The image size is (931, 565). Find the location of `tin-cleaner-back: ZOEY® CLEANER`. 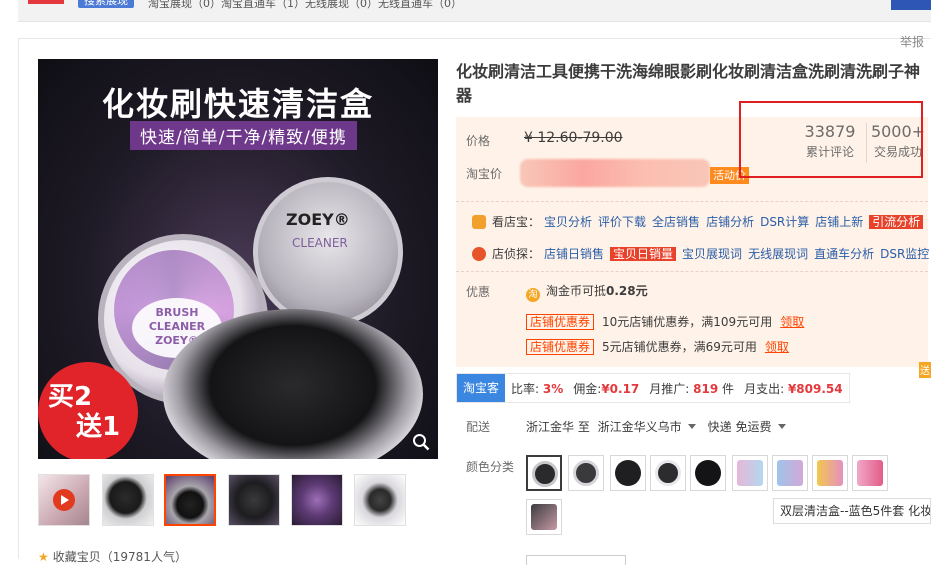

tin-cleaner-back: ZOEY® CLEANER is located at coordinates (328, 252).